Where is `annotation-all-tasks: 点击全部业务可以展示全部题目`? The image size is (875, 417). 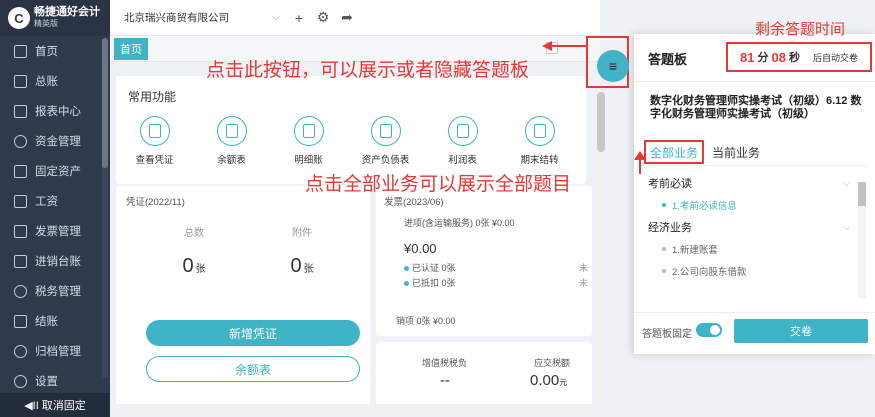
annotation-all-tasks: 点击全部业务可以展示全部题目 is located at coordinates (438, 184).